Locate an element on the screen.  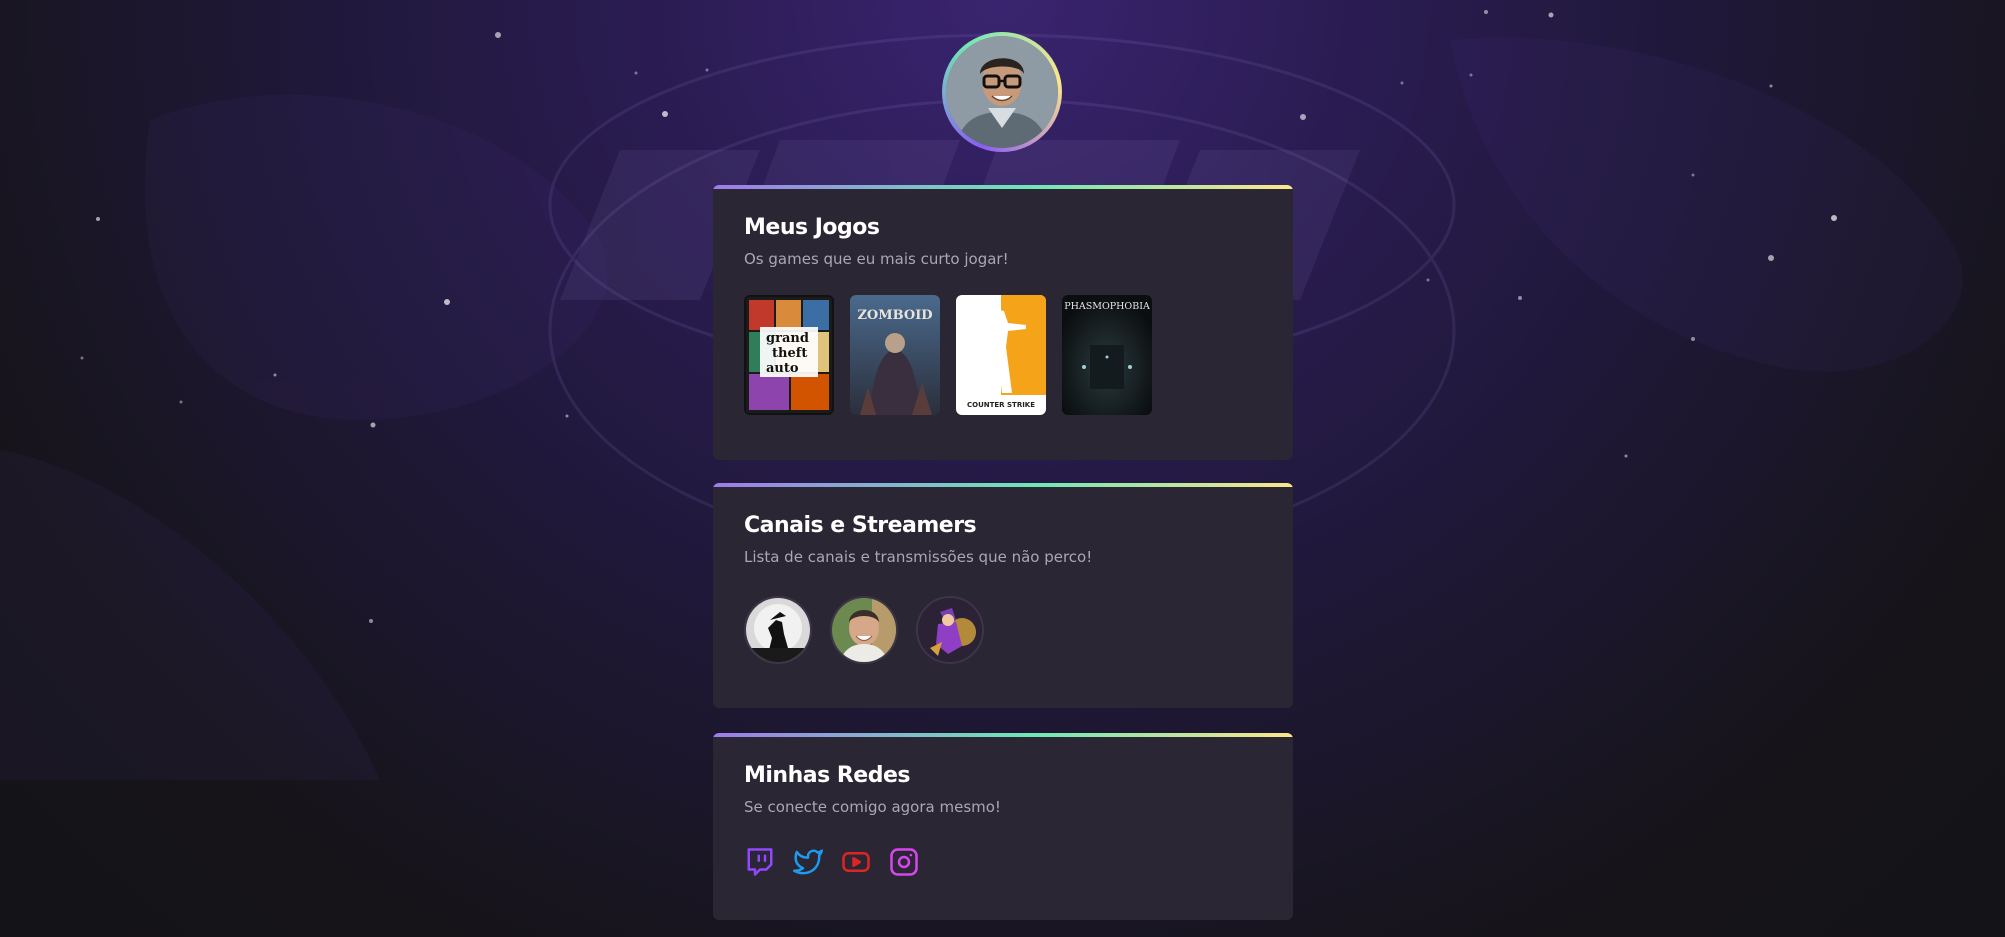
zomboid-cover-icon: ZOMBOID is located at coordinates (895, 355).